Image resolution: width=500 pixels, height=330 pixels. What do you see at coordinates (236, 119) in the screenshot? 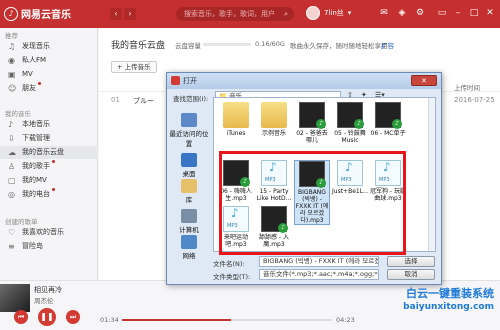
I see `file-item: iTunes` at bounding box center [236, 119].